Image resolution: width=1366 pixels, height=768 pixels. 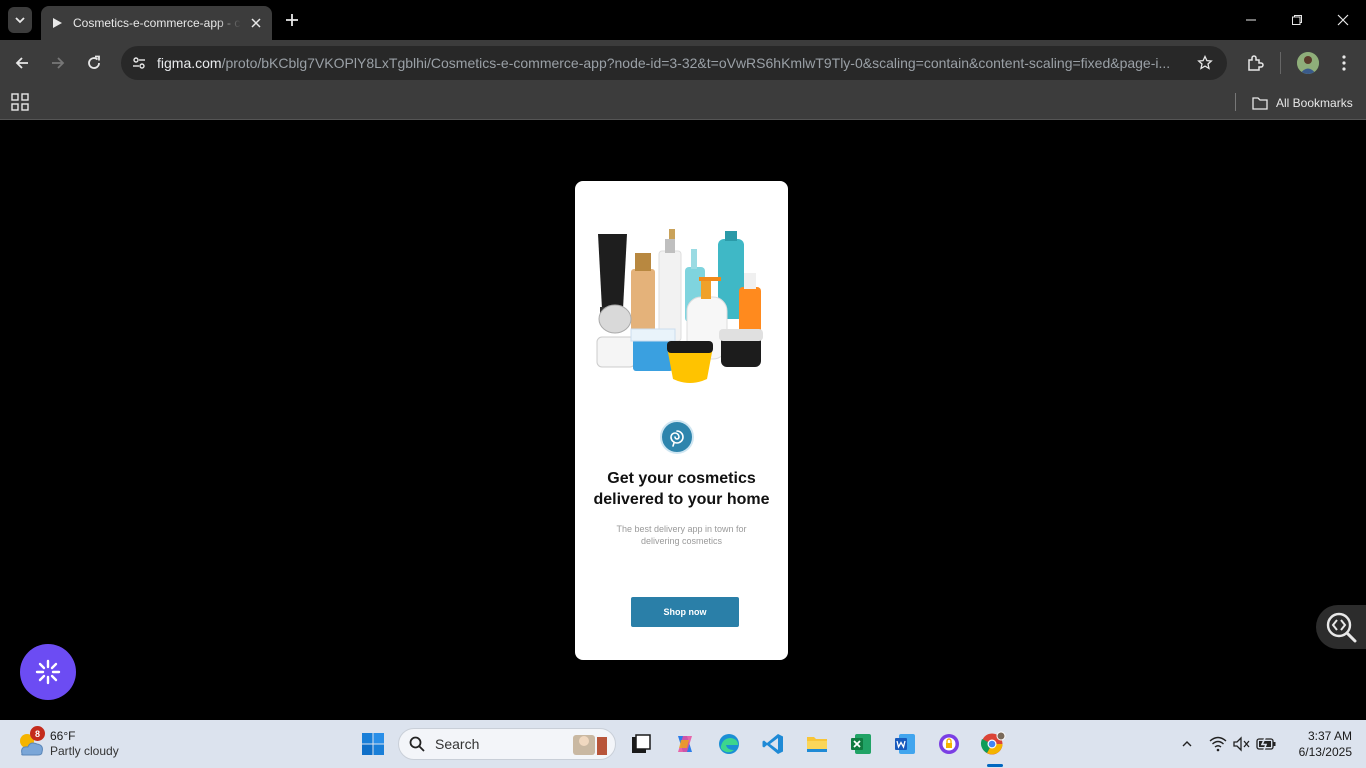 I want to click on minimize-button, so click(x=1251, y=20).